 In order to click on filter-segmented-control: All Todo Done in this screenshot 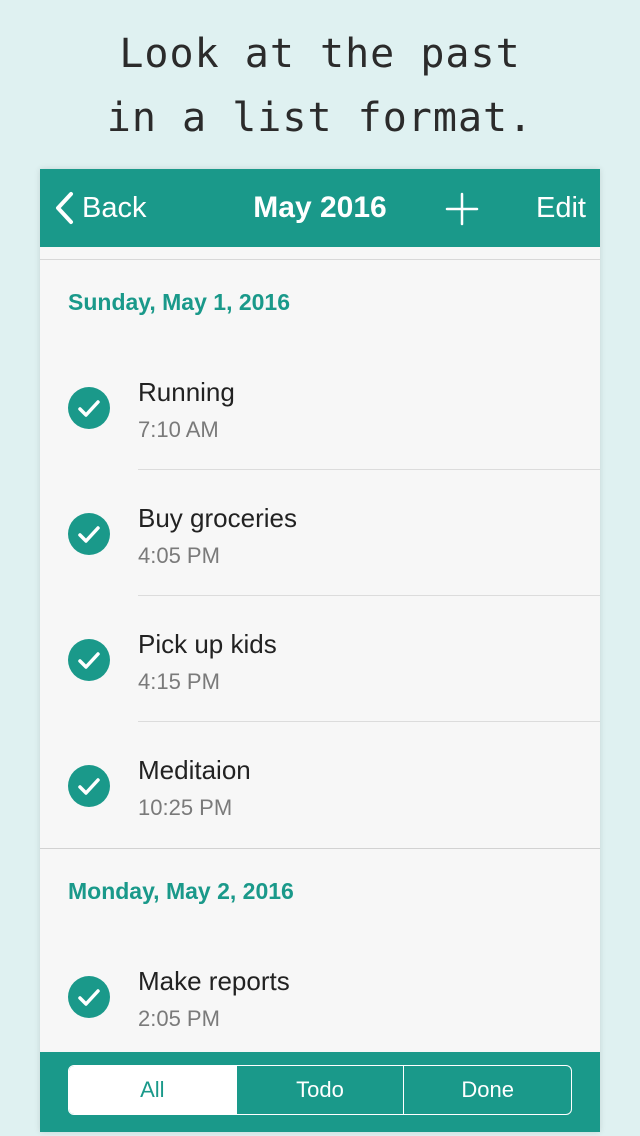, I will do `click(320, 1090)`.